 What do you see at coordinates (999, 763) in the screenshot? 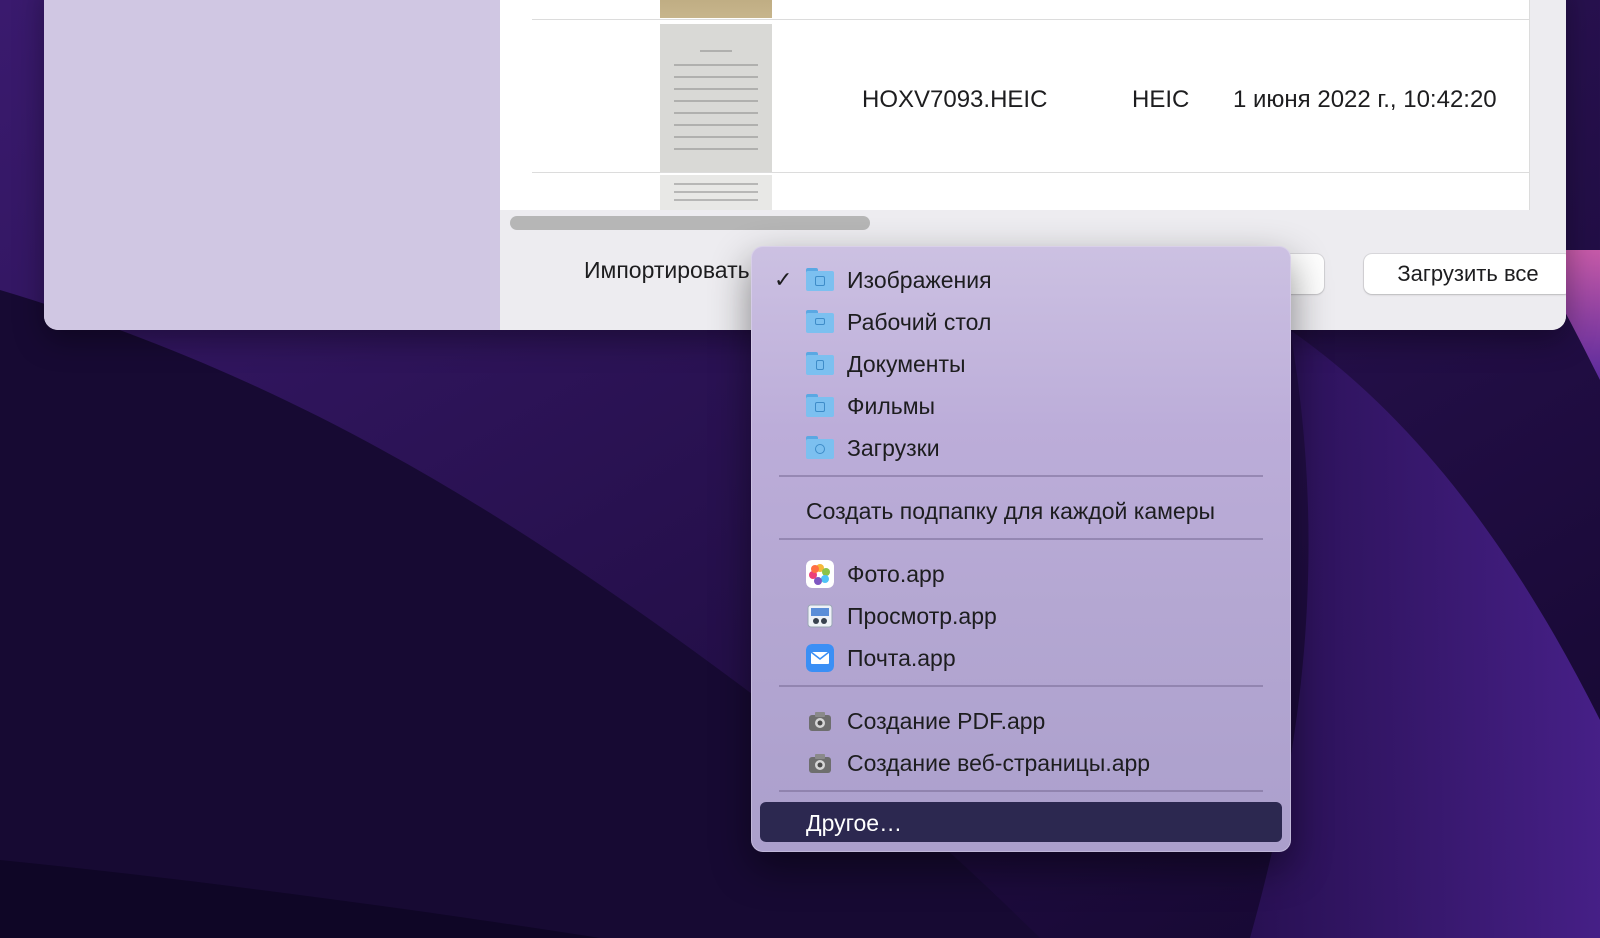
I see `menu-item-label: Создание веб-страницы.app` at bounding box center [999, 763].